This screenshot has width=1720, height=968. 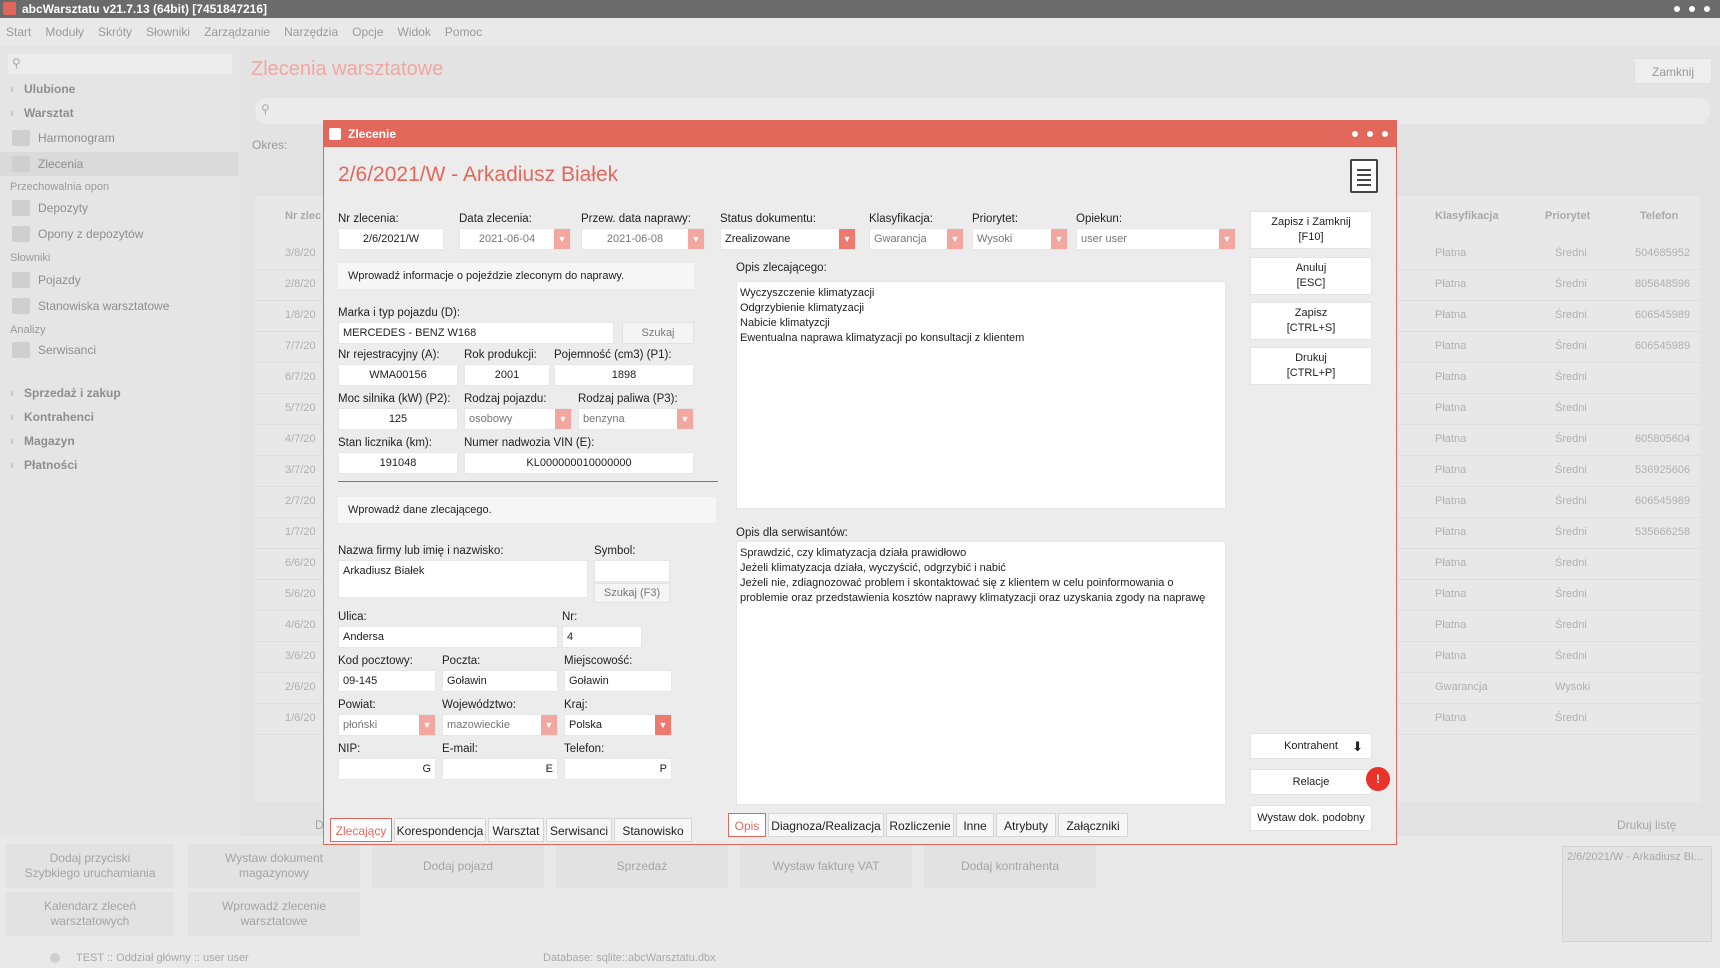 What do you see at coordinates (624, 375) in the screenshot?
I see `poj-field: 1898` at bounding box center [624, 375].